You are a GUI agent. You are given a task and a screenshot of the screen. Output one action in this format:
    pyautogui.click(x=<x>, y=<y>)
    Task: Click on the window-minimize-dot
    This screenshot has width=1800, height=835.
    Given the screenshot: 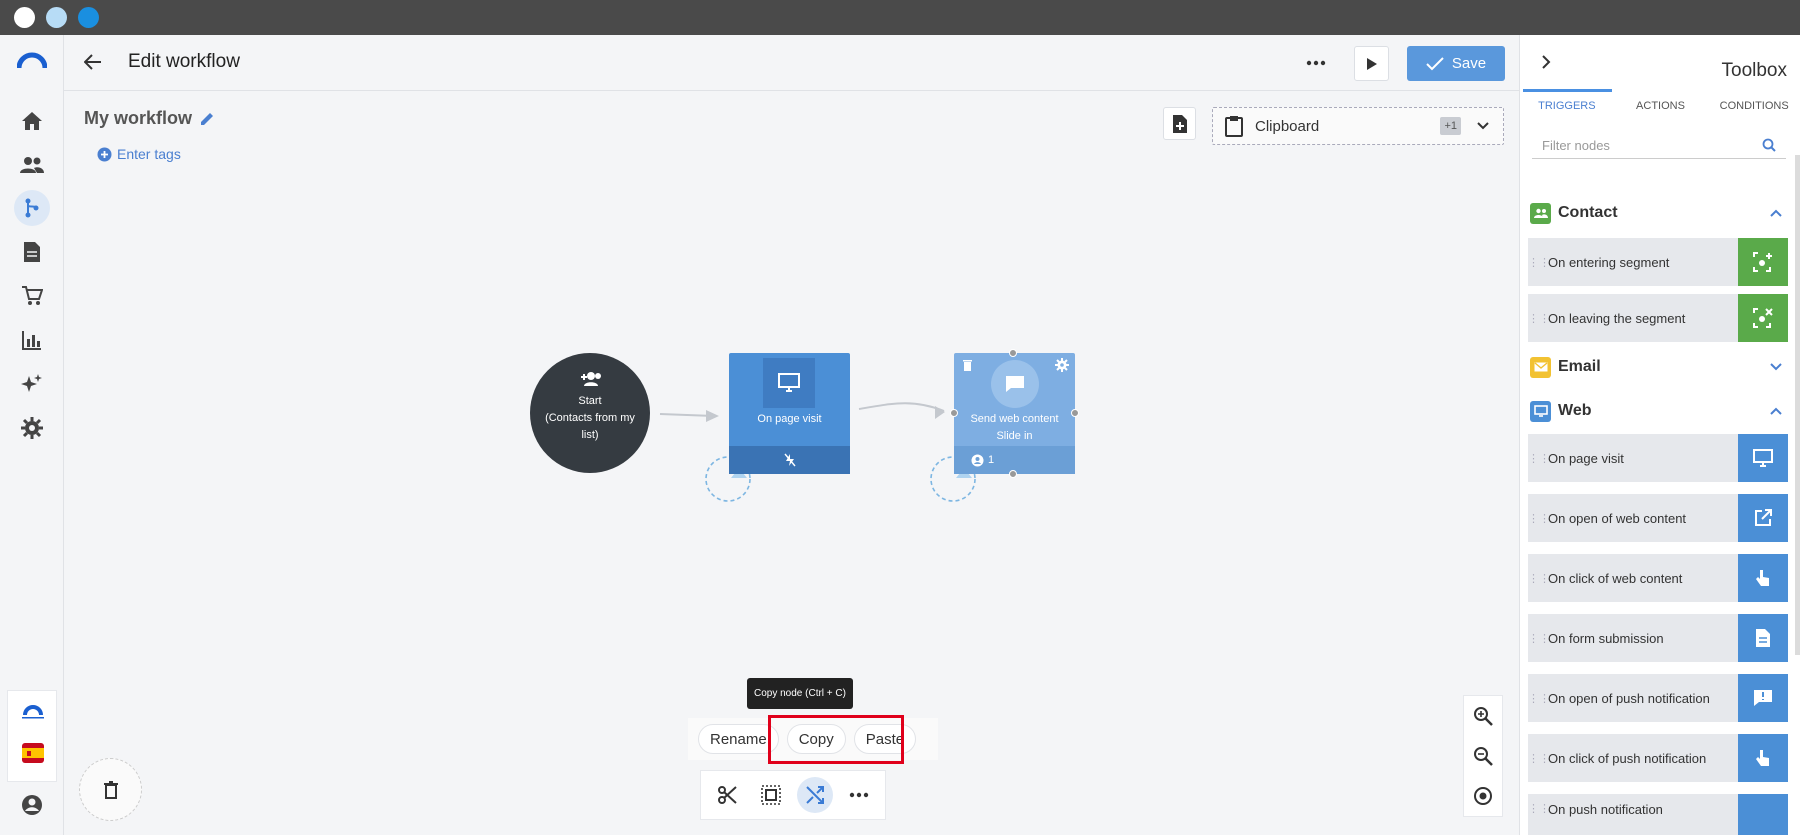 What is the action you would take?
    pyautogui.click(x=56, y=17)
    